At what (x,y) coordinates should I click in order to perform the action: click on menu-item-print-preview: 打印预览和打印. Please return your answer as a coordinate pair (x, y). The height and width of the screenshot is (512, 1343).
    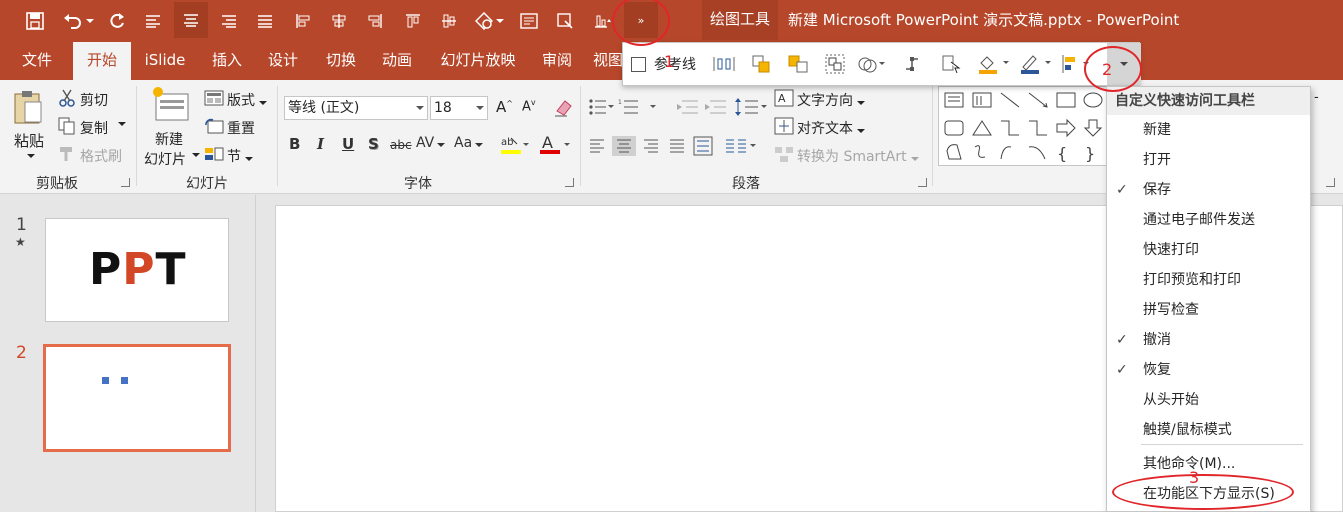
    Looking at the image, I should click on (1208, 280).